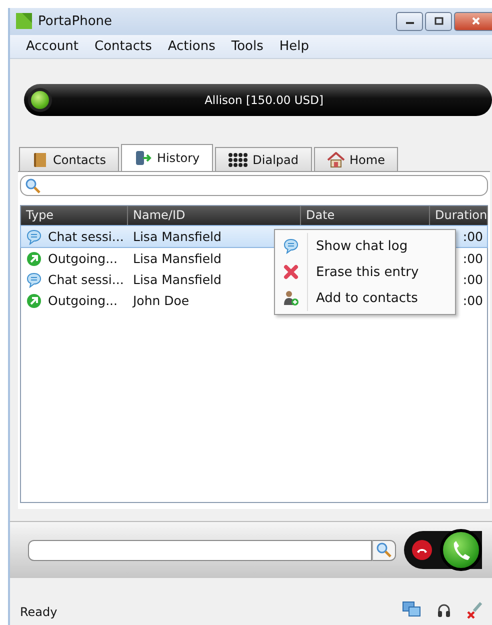  Describe the element at coordinates (254, 185) in the screenshot. I see `search-field` at that location.